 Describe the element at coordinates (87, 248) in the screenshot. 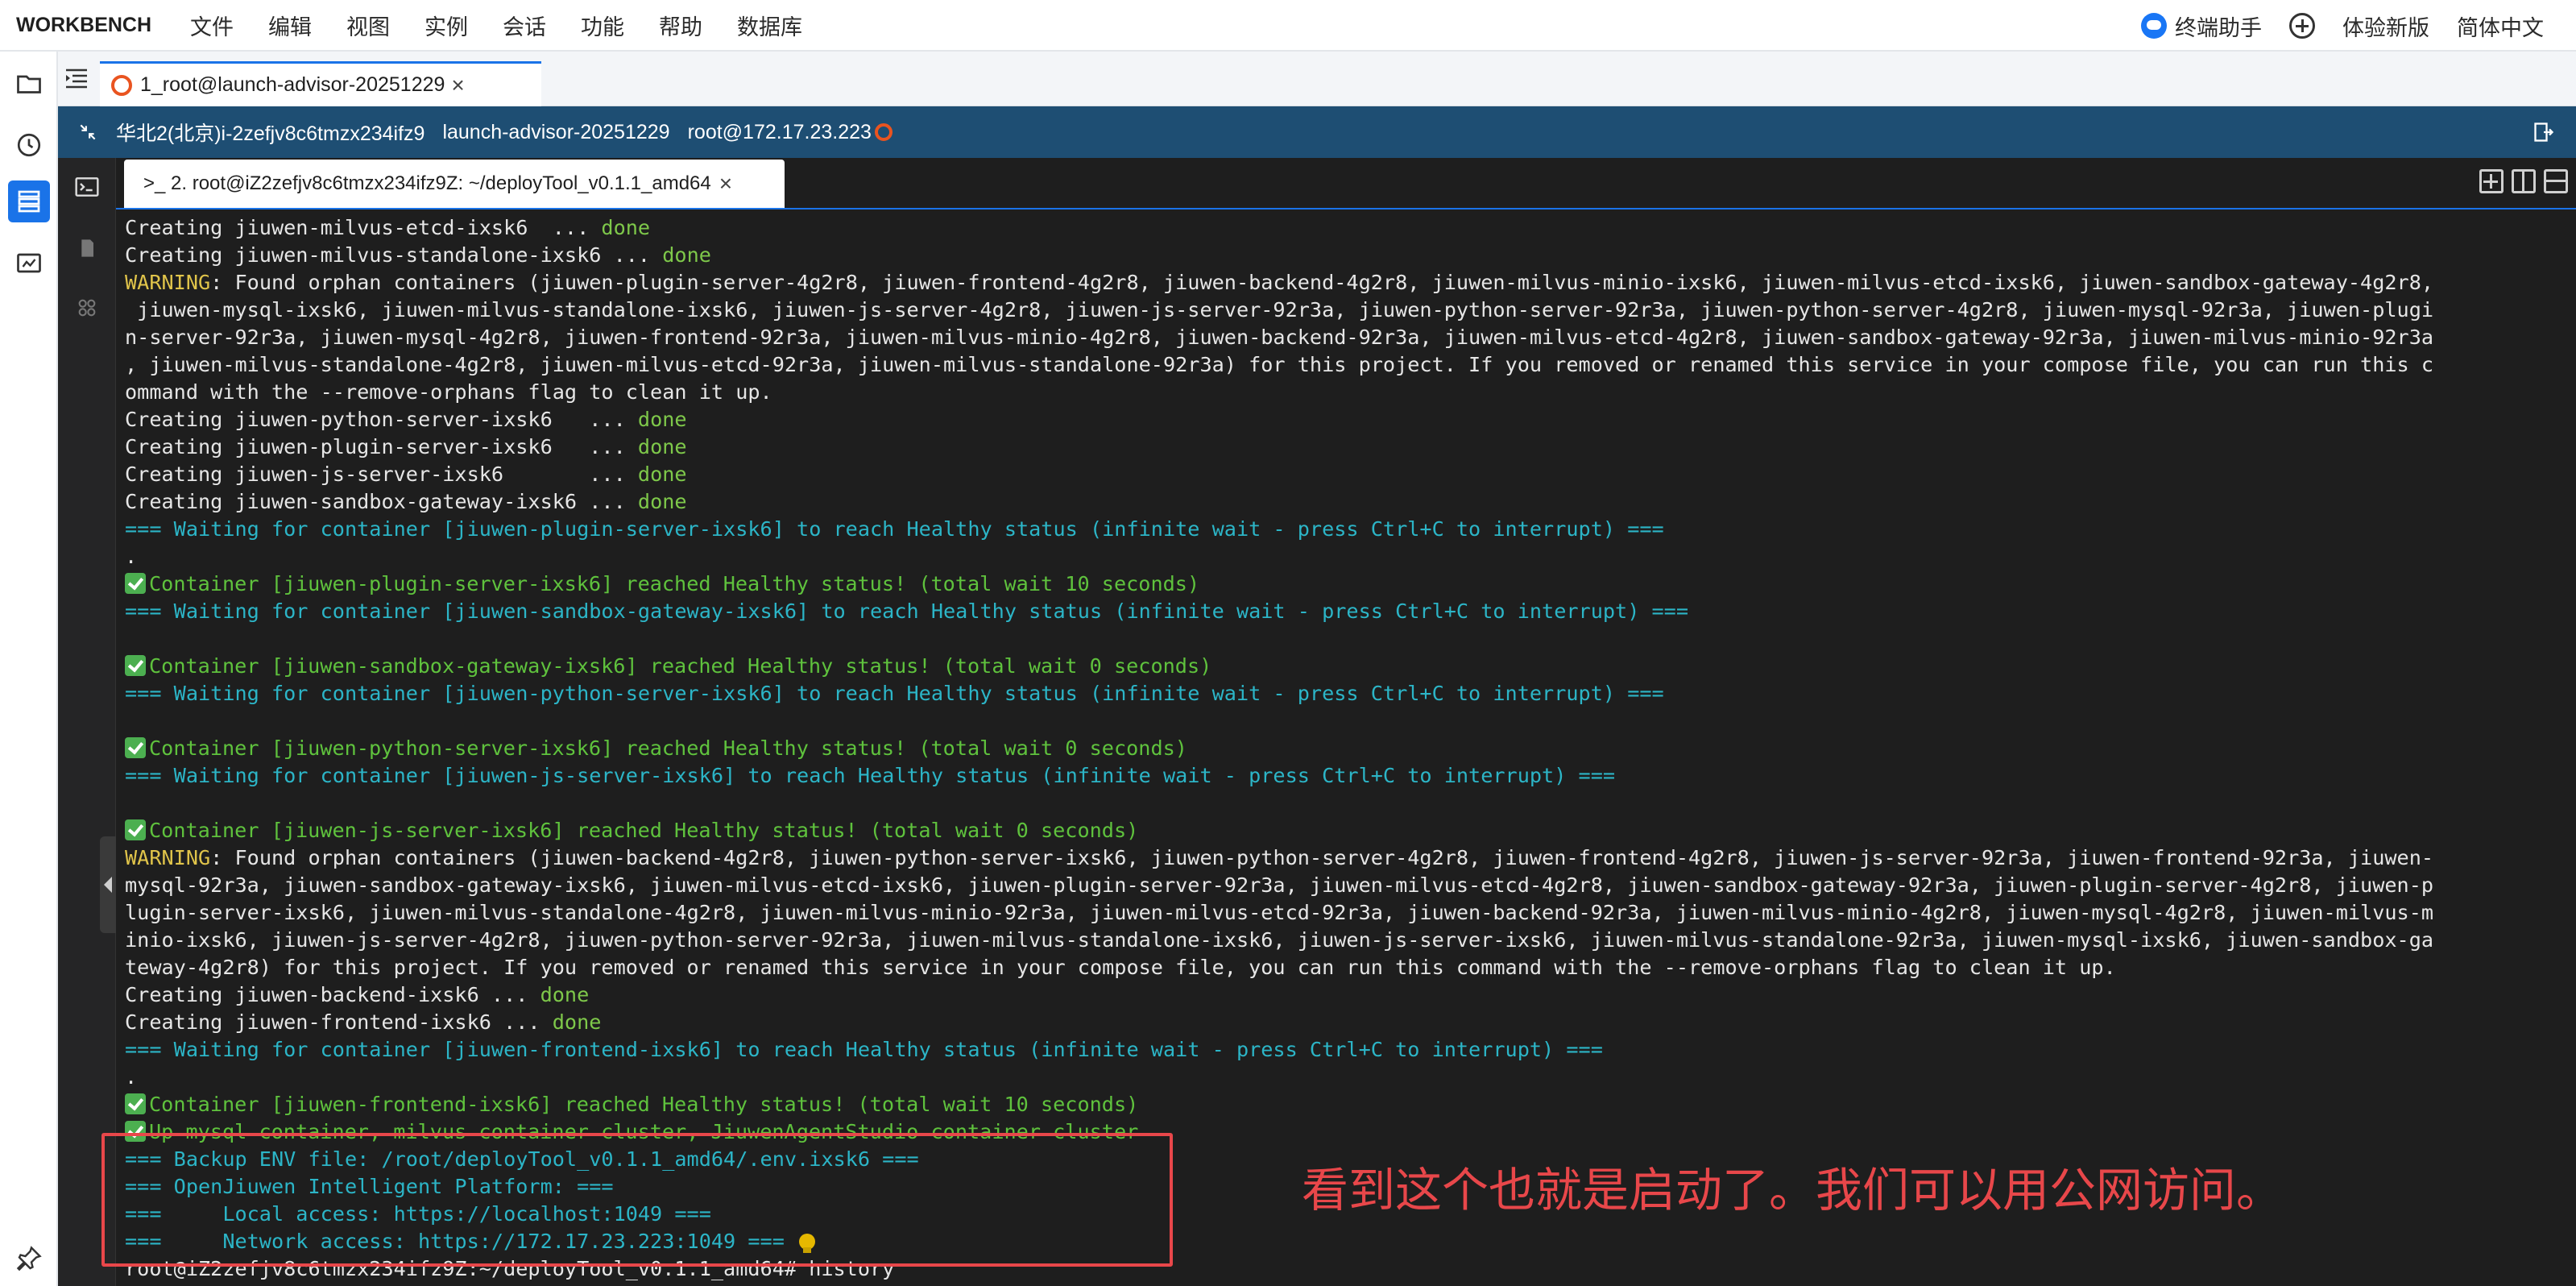

I see `file-icon` at that location.